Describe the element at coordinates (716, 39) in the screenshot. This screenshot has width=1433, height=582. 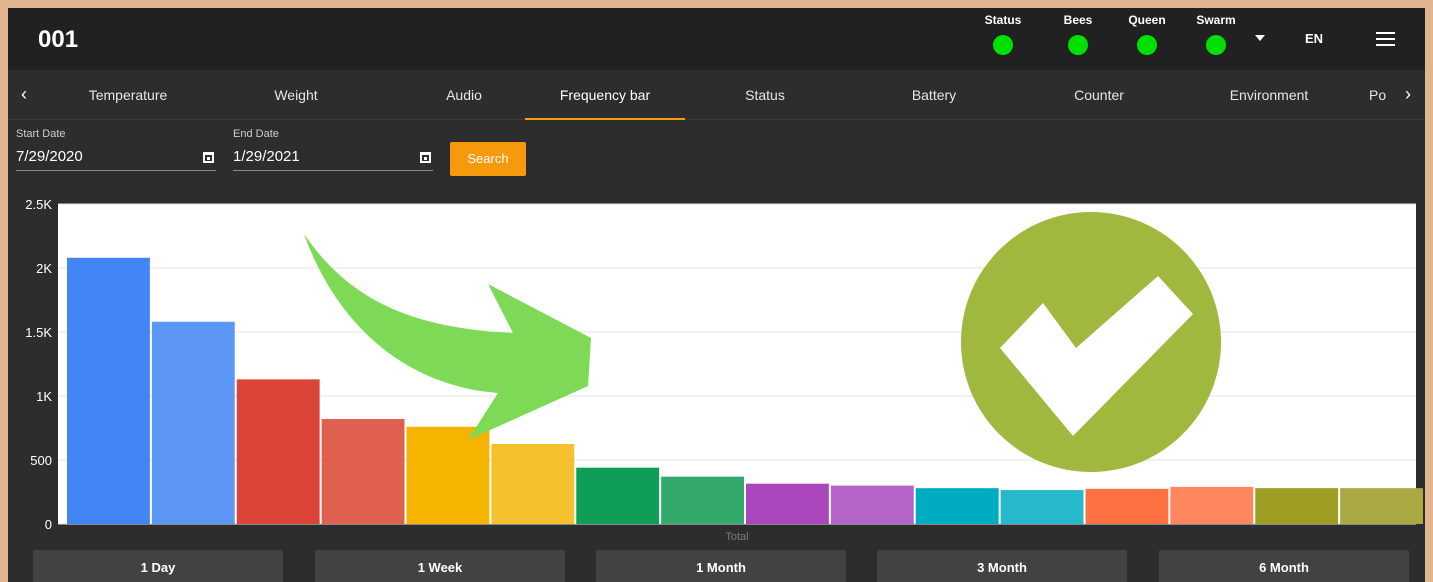
I see `top-bar: 001 Status Bees Queen Swarm EN` at that location.